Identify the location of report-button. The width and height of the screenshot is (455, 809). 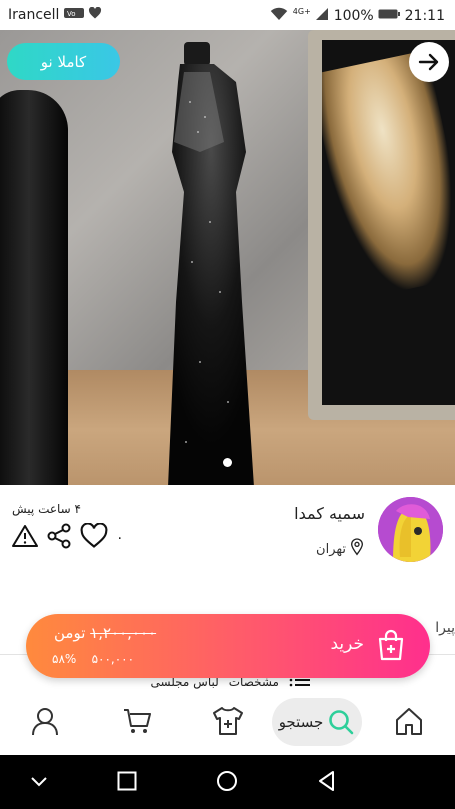
(25, 538).